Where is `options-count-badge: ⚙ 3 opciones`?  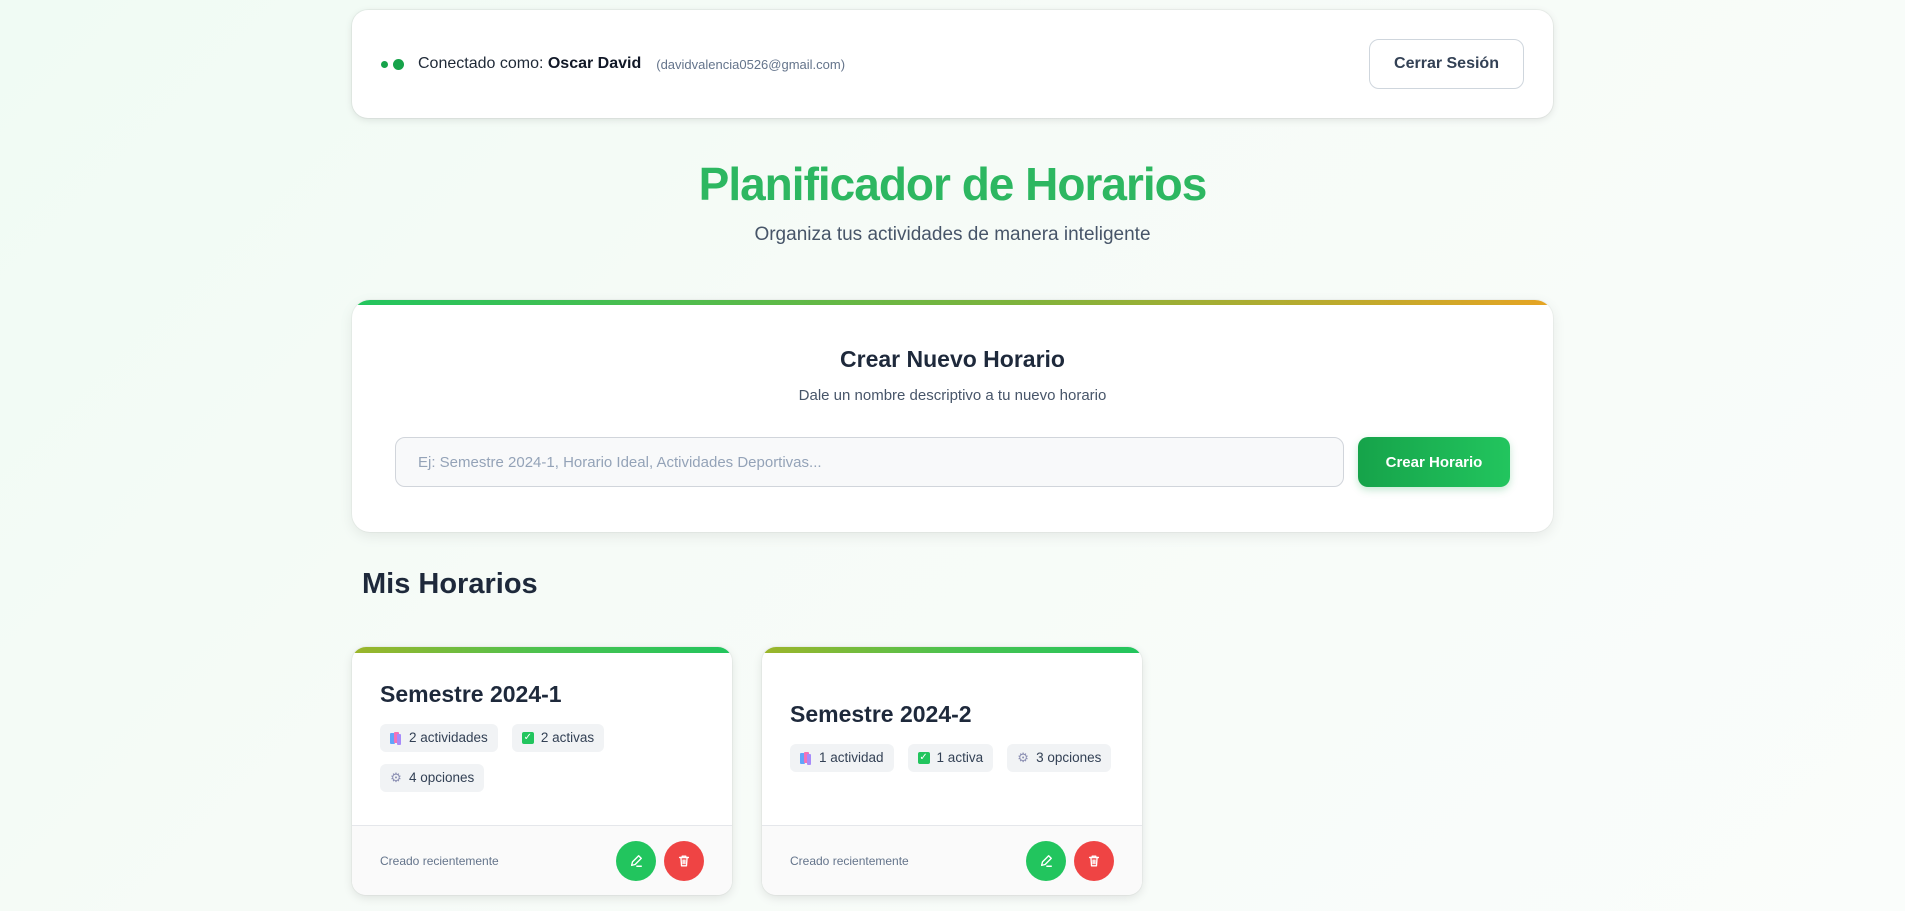 options-count-badge: ⚙ 3 opciones is located at coordinates (1059, 757).